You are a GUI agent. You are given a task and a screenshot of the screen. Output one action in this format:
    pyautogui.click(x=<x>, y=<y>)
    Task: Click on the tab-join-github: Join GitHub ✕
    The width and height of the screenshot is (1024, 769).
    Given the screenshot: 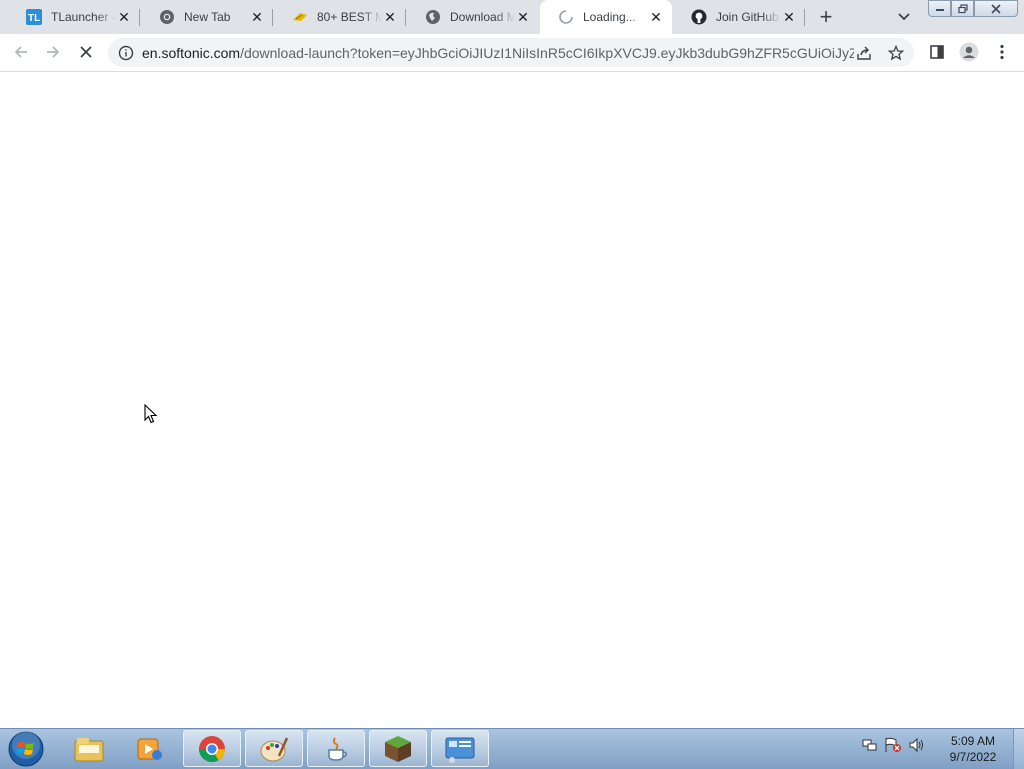 What is the action you would take?
    pyautogui.click(x=739, y=17)
    